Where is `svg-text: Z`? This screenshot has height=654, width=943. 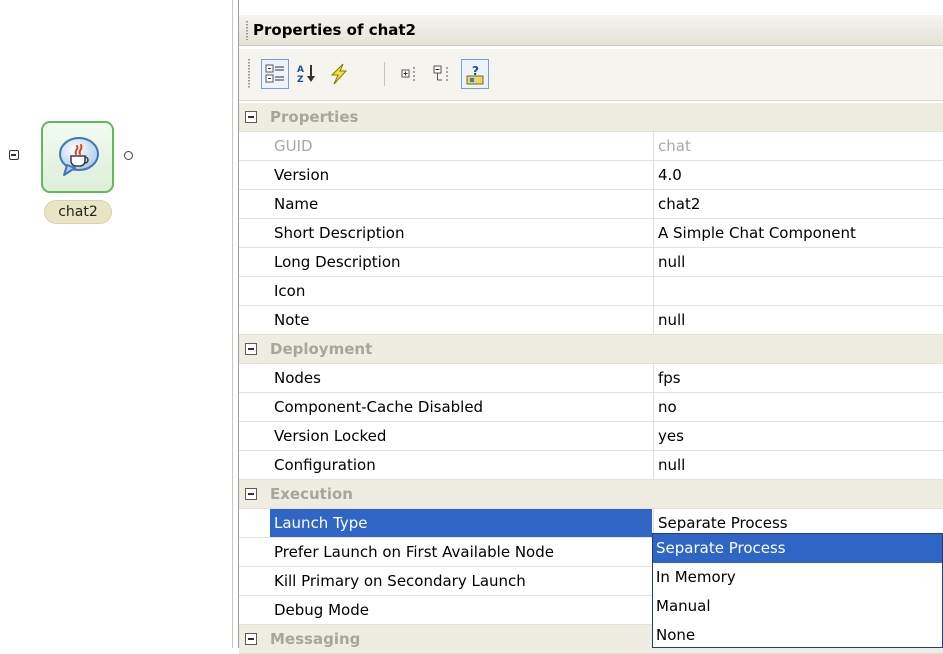
svg-text: Z is located at coordinates (300, 80).